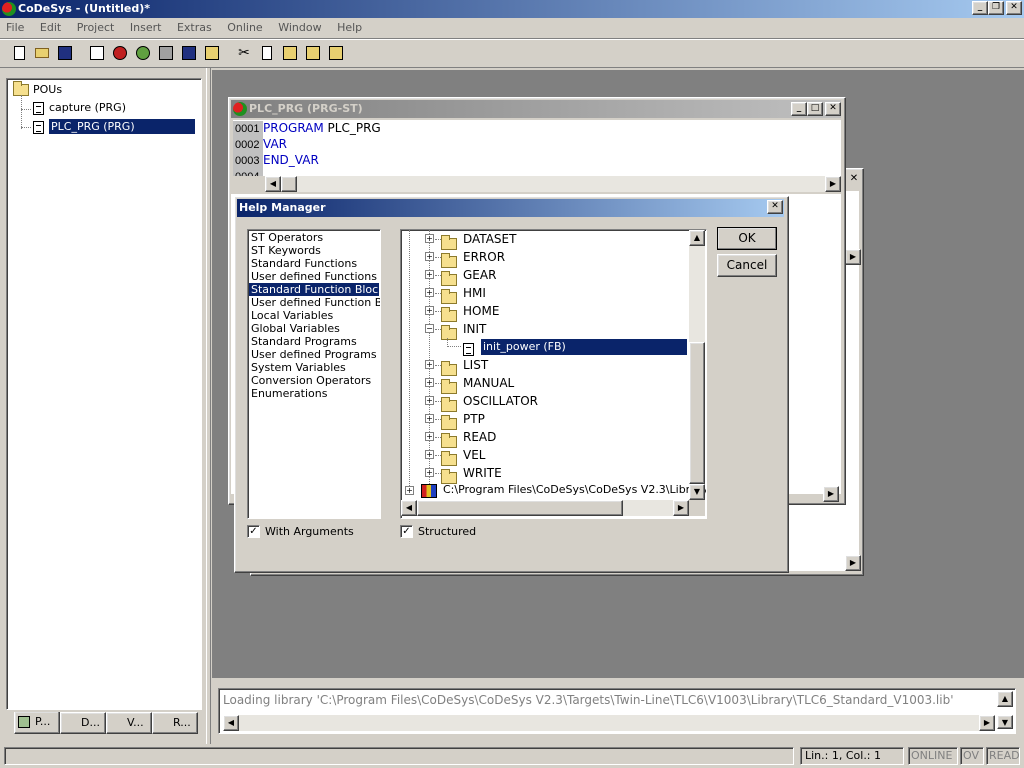 The image size is (1024, 768). What do you see at coordinates (314, 315) in the screenshot?
I see `category-item: Local Variables` at bounding box center [314, 315].